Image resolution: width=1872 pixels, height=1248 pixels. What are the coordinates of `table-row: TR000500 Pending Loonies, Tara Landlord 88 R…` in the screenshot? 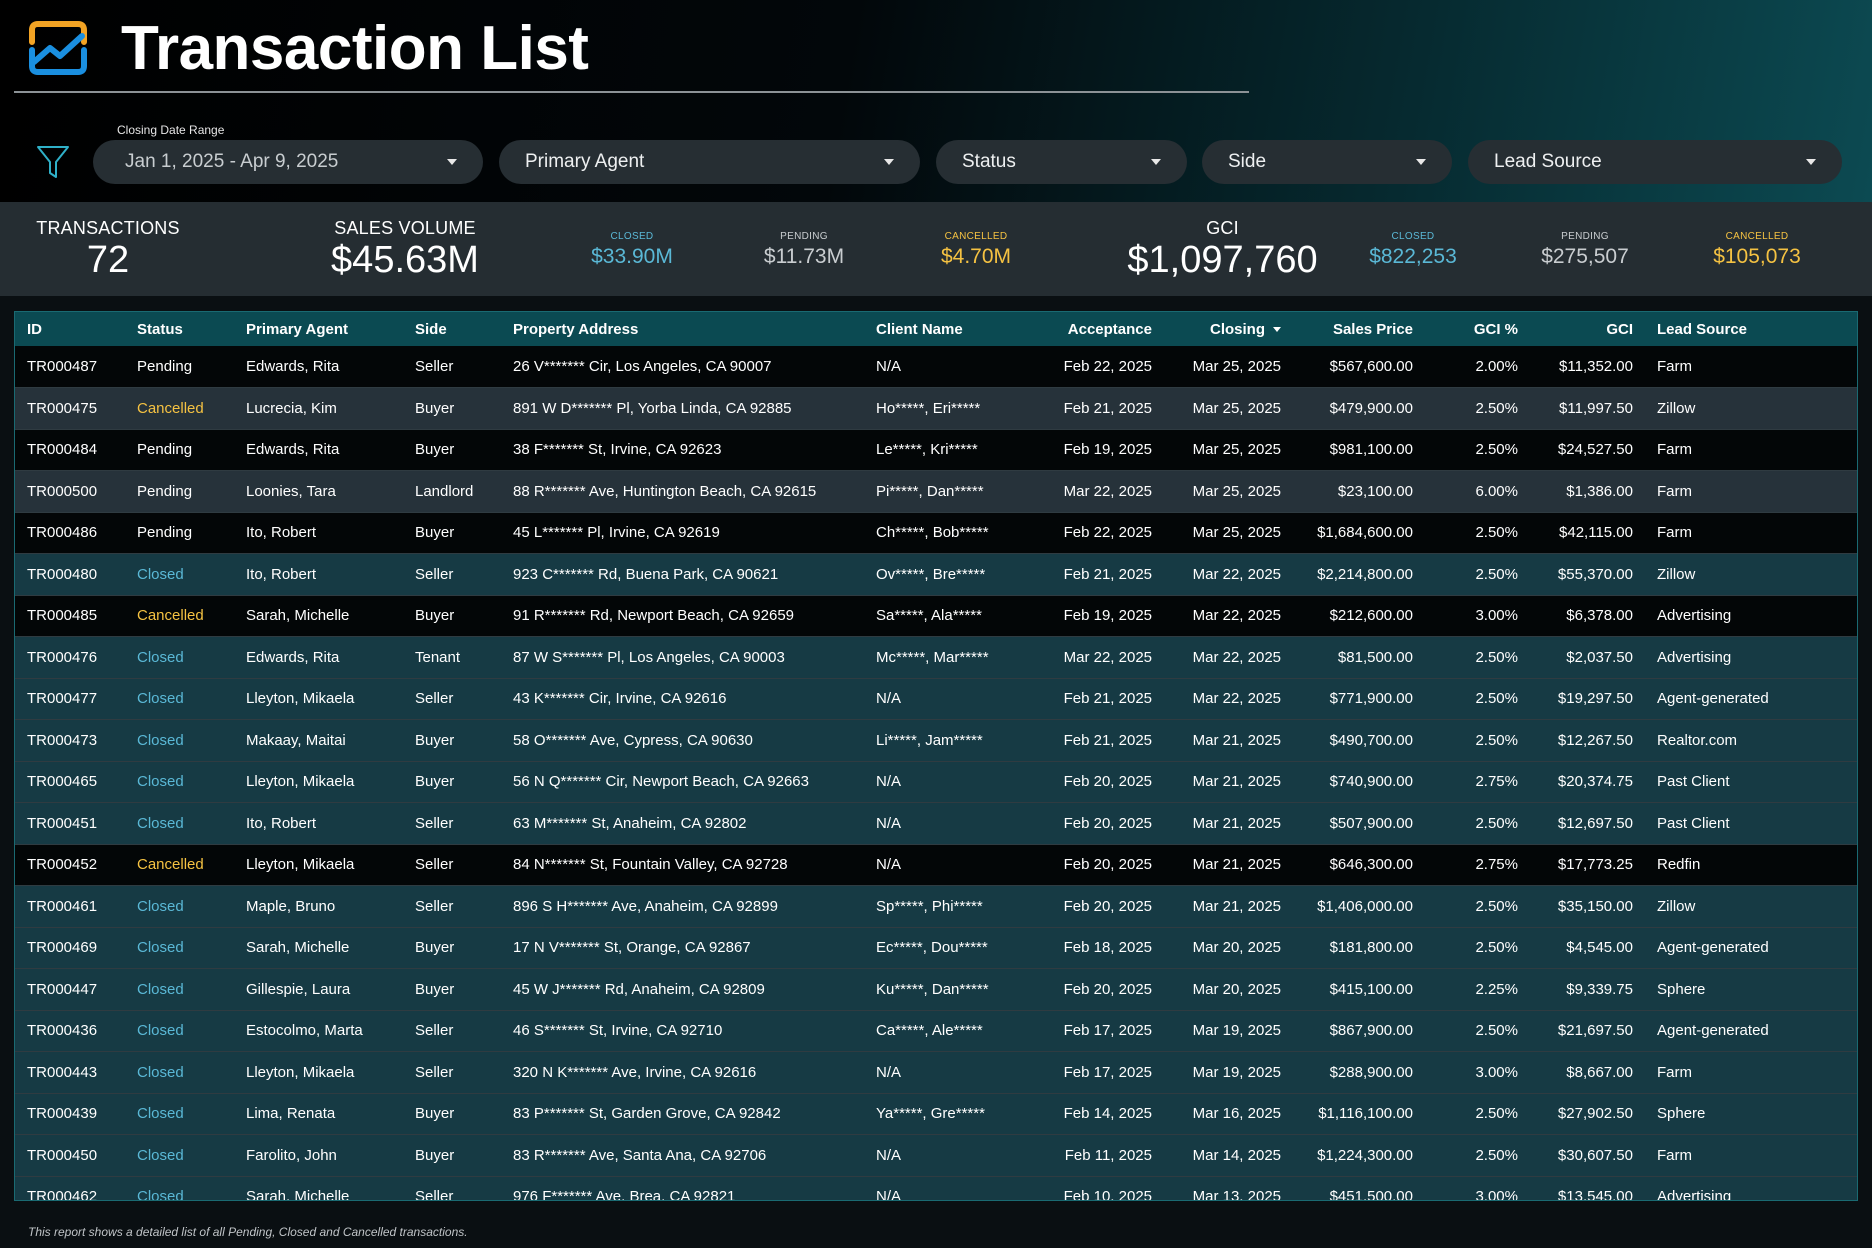 It's located at (936, 491).